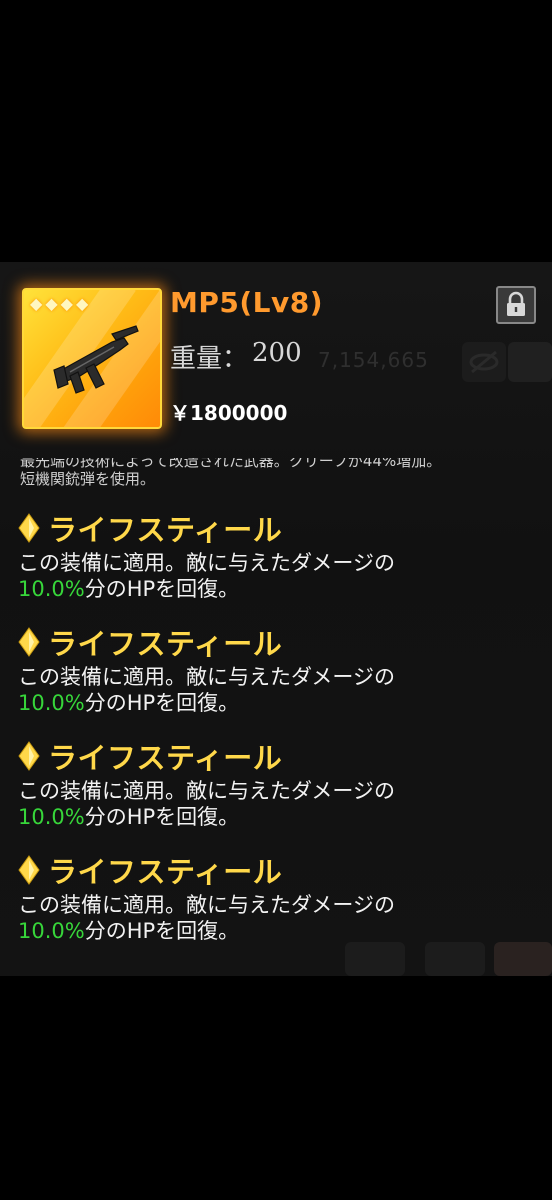 The image size is (552, 1200). Describe the element at coordinates (59, 304) in the screenshot. I see `rarity-stars: ◆ ◆ ◆ ◆` at that location.